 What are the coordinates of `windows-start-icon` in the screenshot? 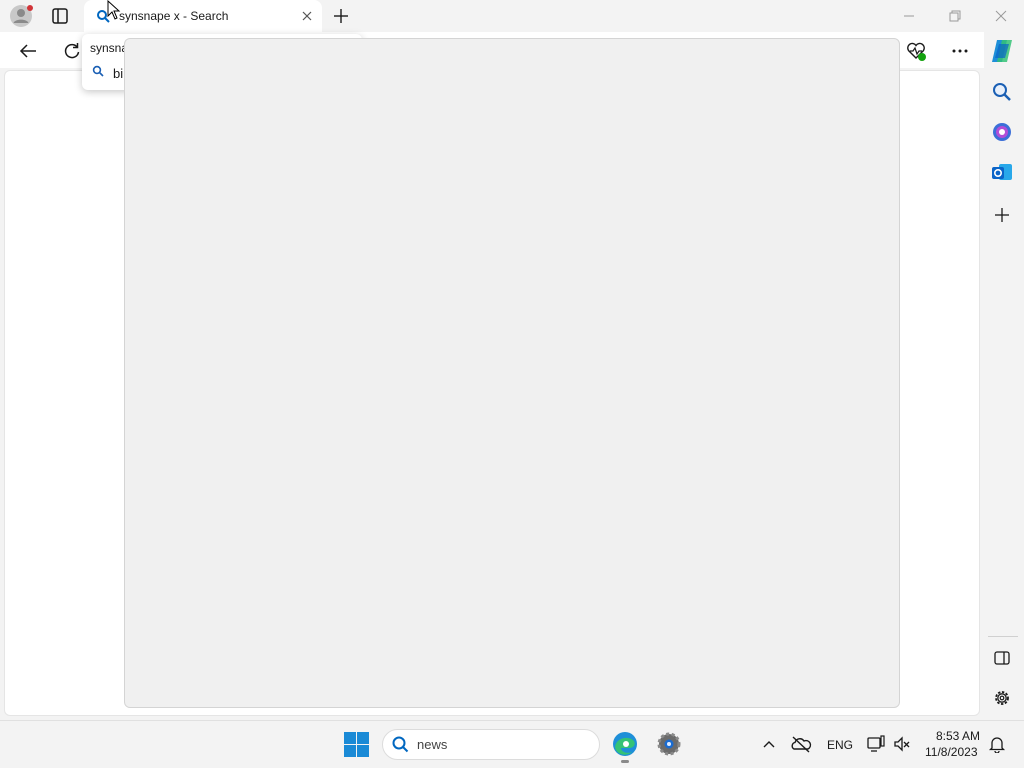 It's located at (356, 744).